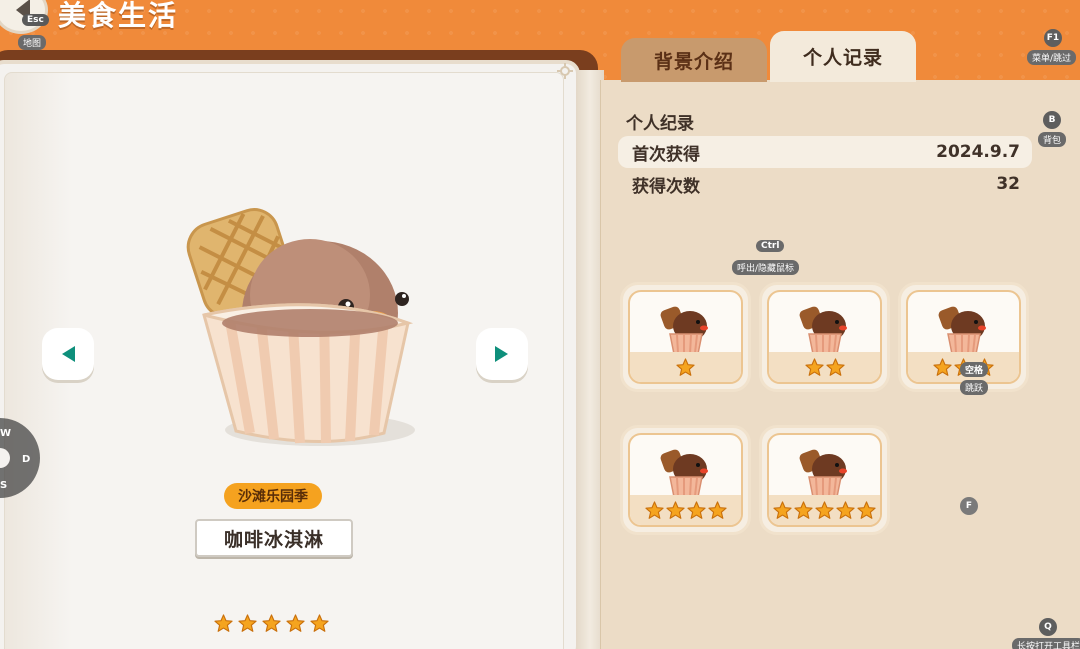  I want to click on toggle-mouse-hint: 呼出/隐藏鼠标, so click(766, 267).